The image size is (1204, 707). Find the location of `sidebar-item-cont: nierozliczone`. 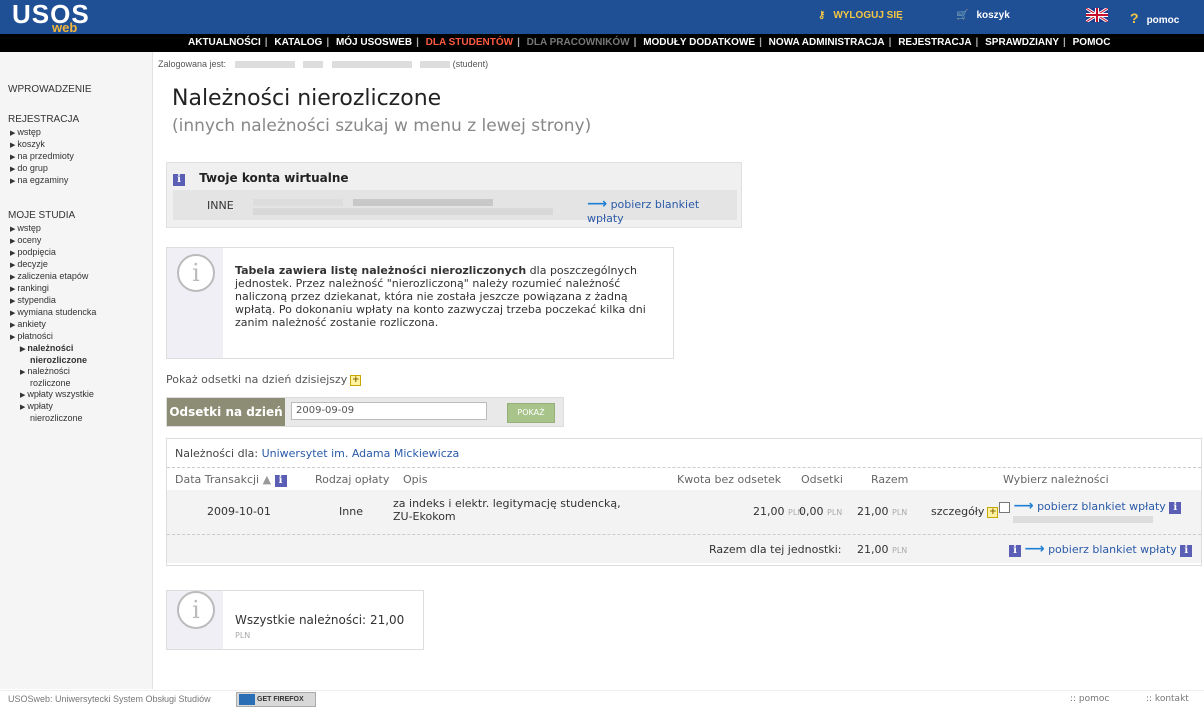

sidebar-item-cont: nierozliczone is located at coordinates (53, 418).